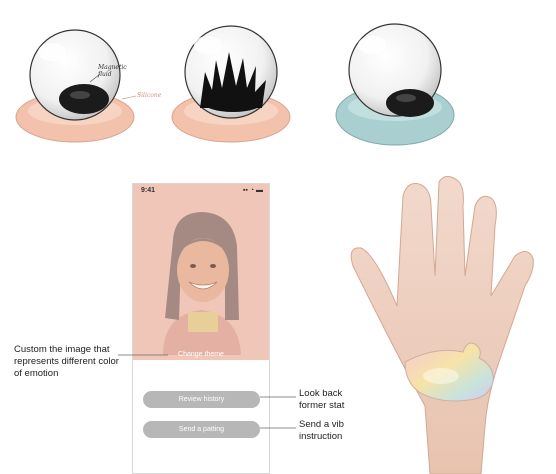  I want to click on change-theme-label: Change theme, so click(201, 354).